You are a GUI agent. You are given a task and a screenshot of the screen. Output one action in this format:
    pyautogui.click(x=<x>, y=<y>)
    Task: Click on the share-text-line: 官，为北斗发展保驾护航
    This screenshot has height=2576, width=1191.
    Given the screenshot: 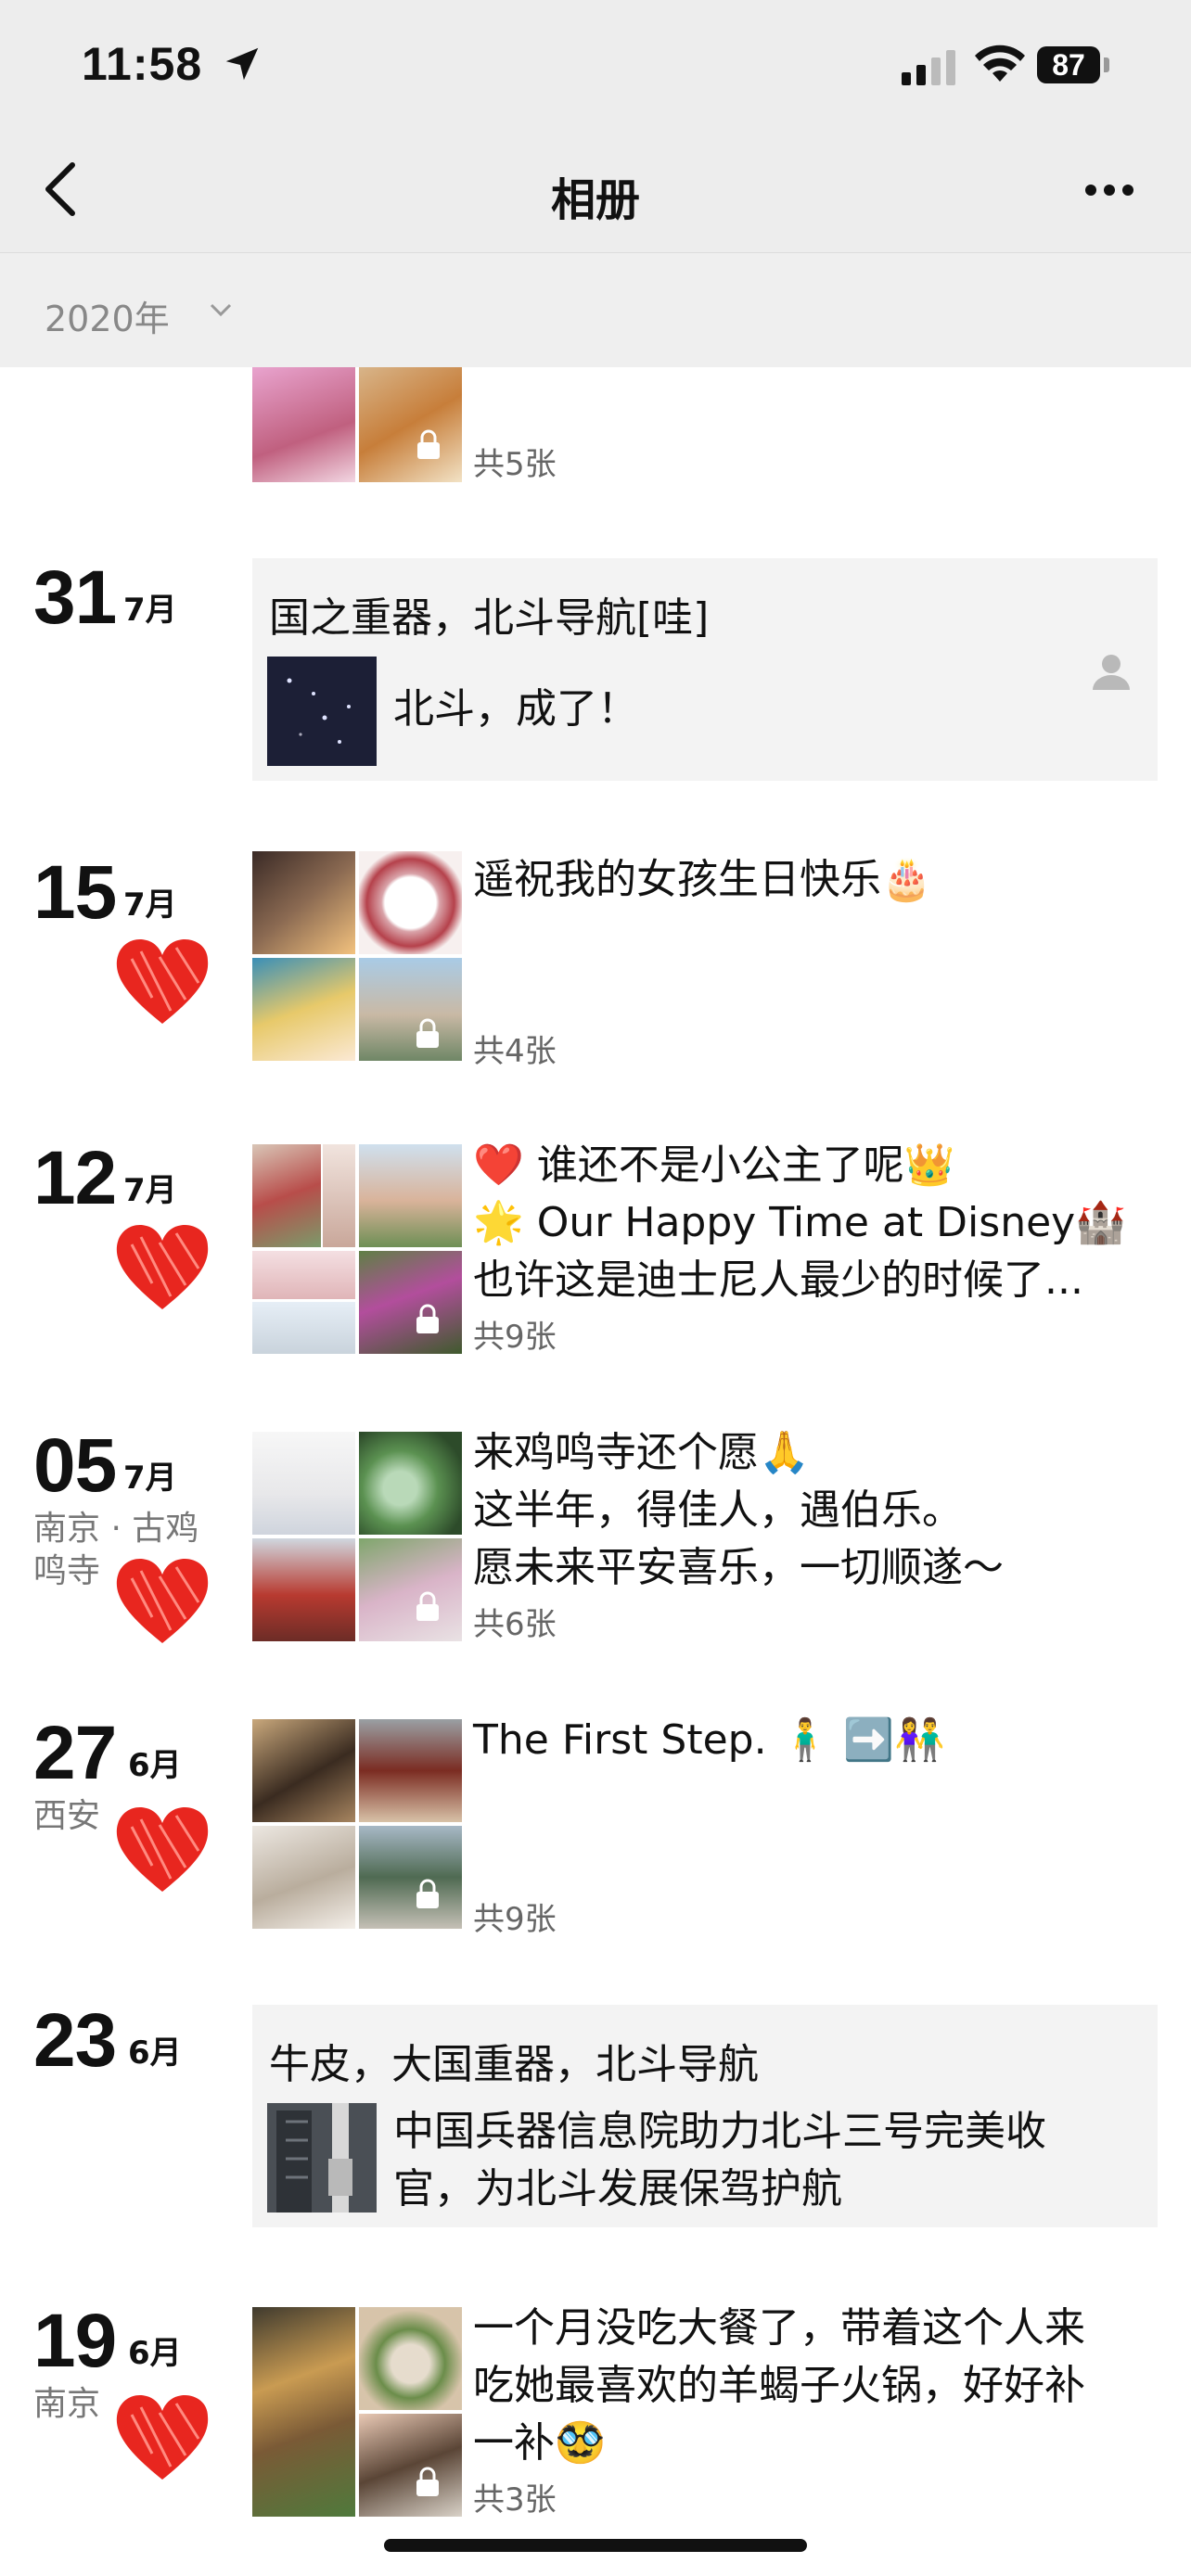 What is the action you would take?
    pyautogui.click(x=617, y=2189)
    